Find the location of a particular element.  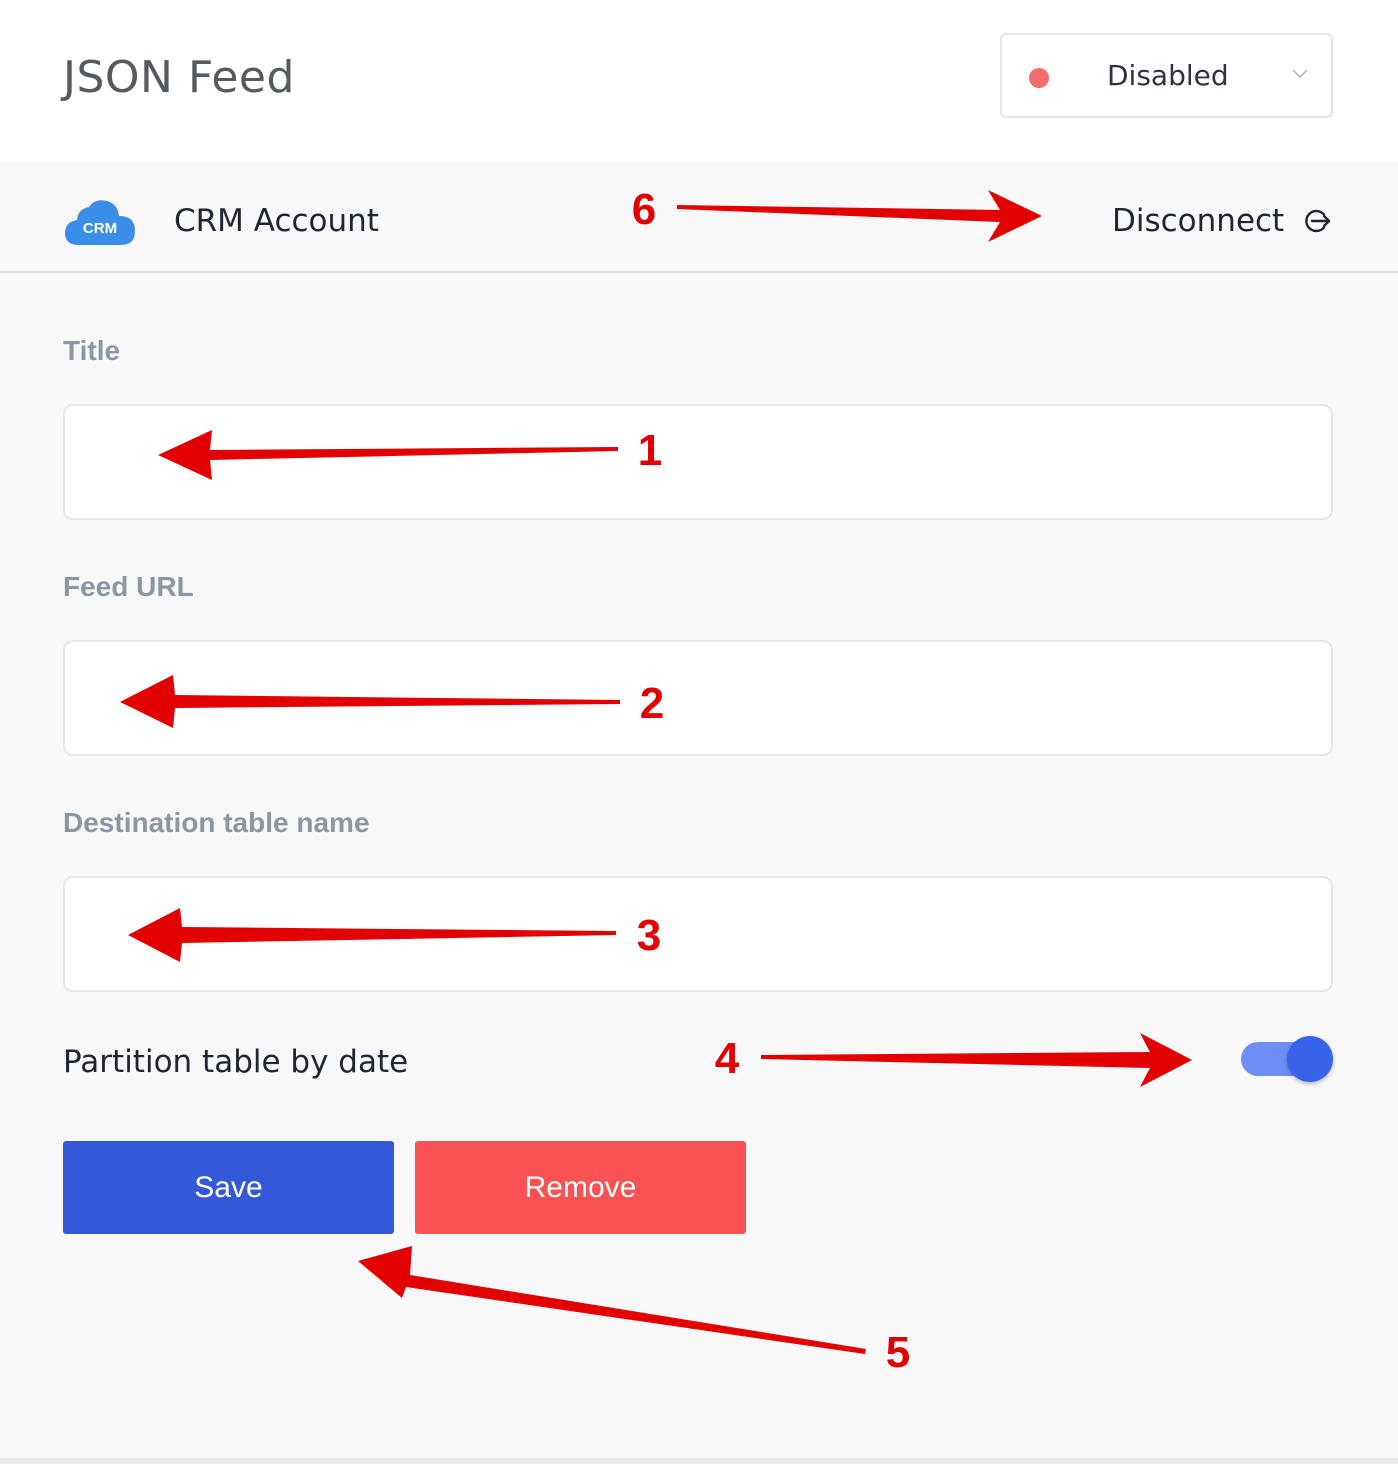

annotation-4: 4 is located at coordinates (727, 1058).